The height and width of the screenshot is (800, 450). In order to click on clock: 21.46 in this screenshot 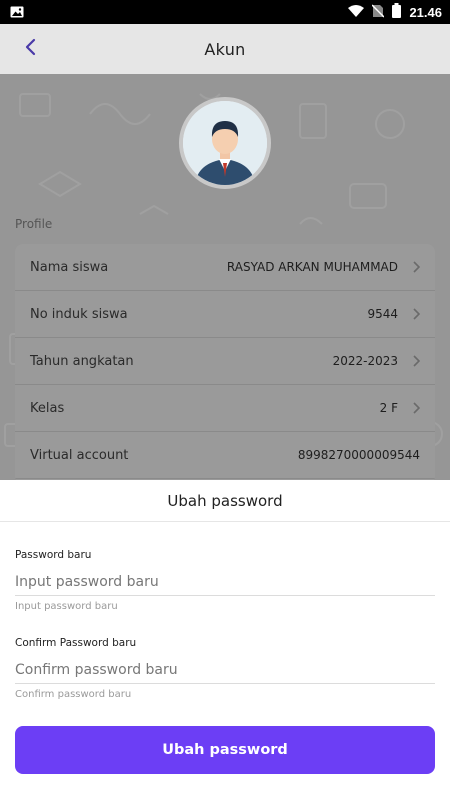, I will do `click(425, 12)`.